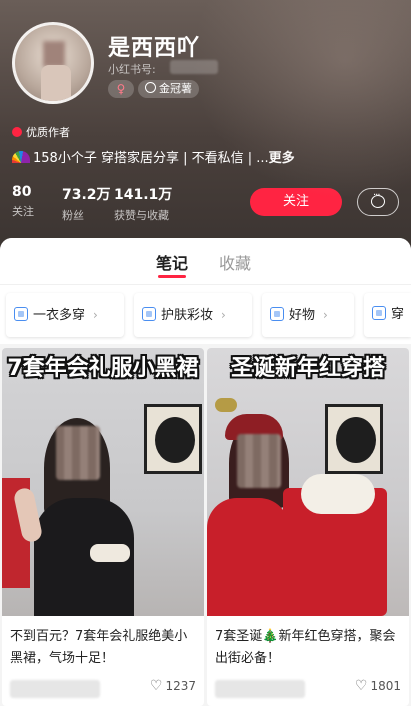 Image resolution: width=411 pixels, height=706 pixels. Describe the element at coordinates (205, 261) in the screenshot. I see `profile-tabs: 笔记 收藏` at that location.